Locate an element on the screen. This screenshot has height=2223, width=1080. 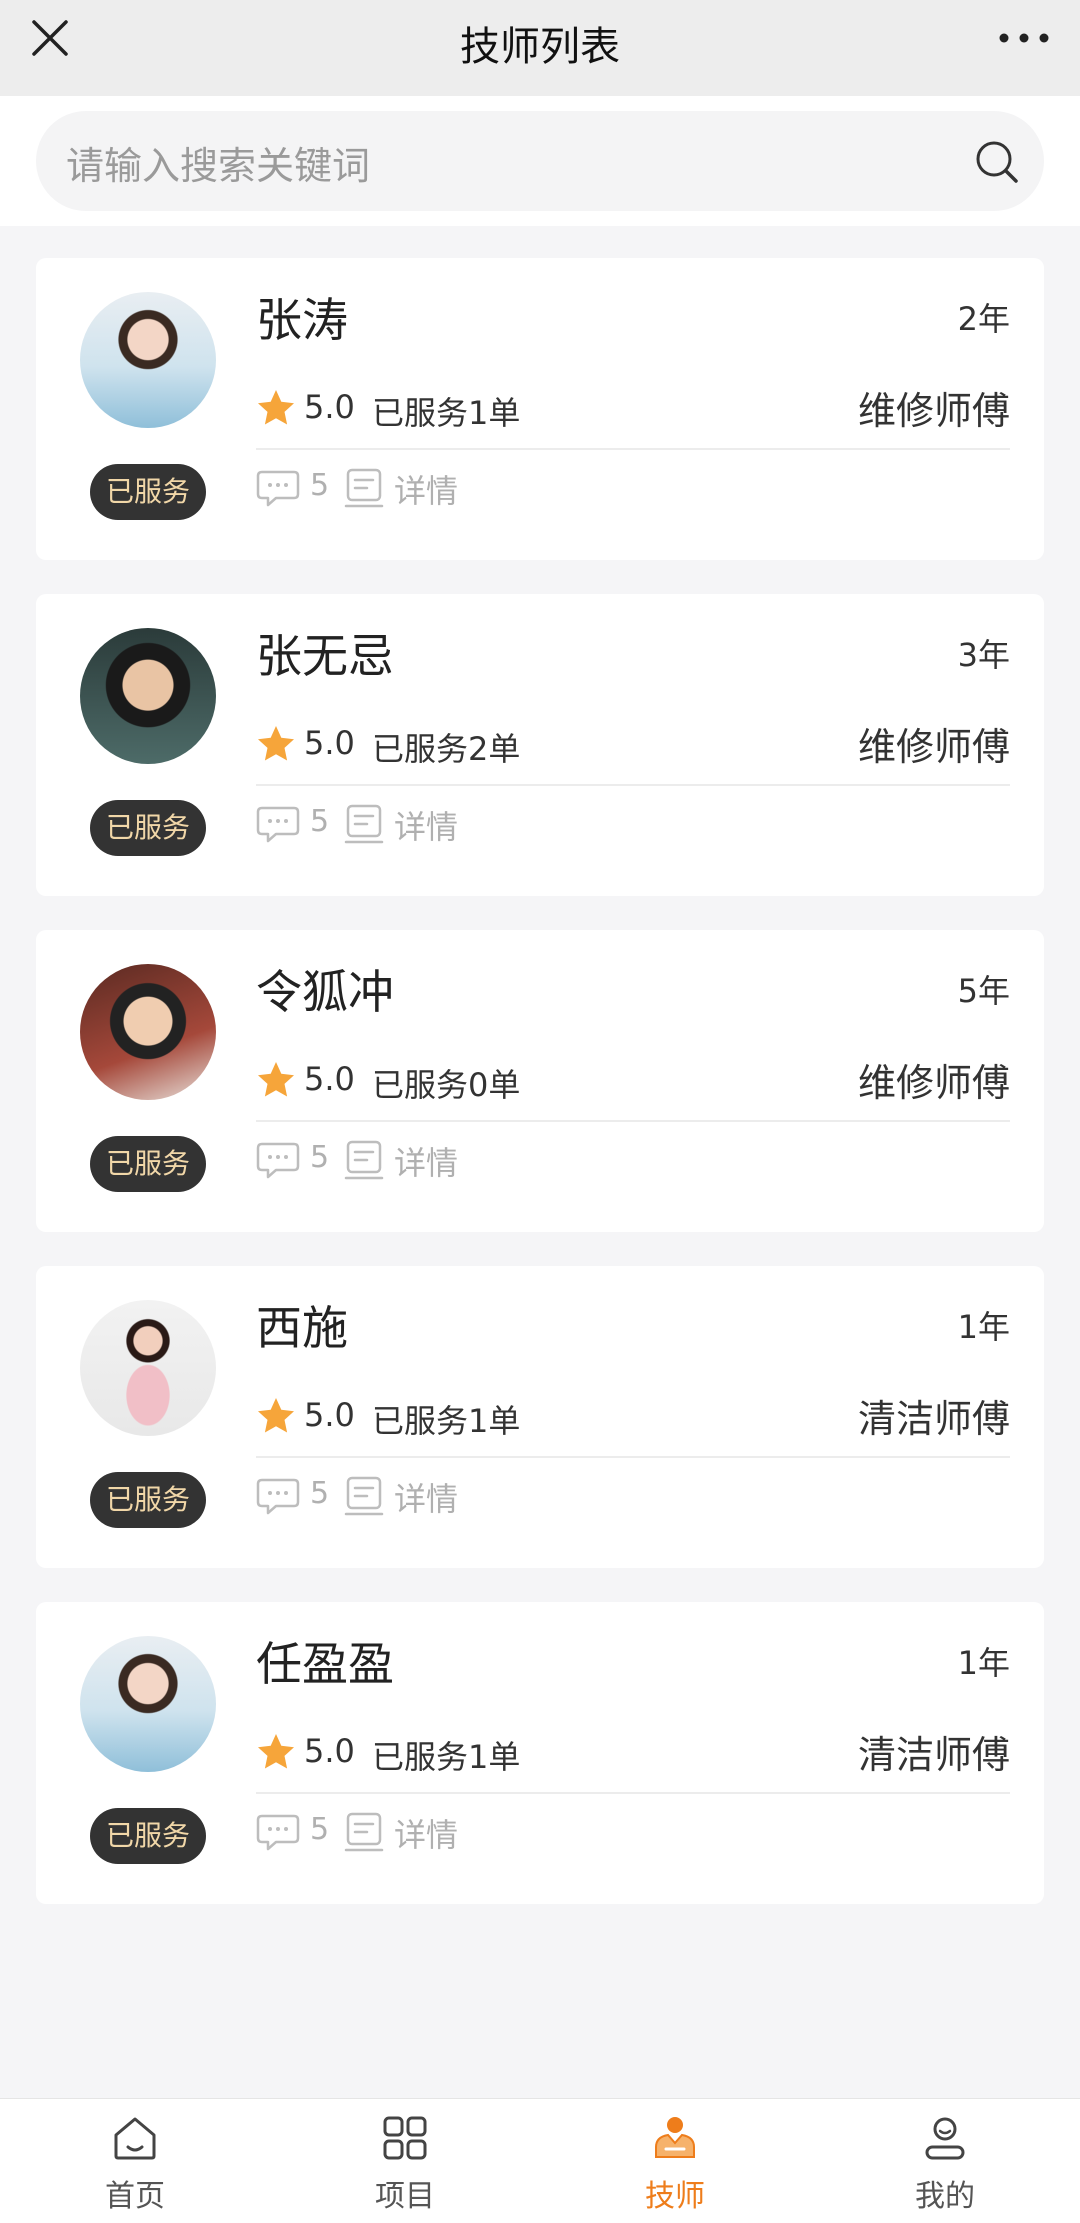
search-placeholder: 请输入搜索关键词 is located at coordinates (218, 166).